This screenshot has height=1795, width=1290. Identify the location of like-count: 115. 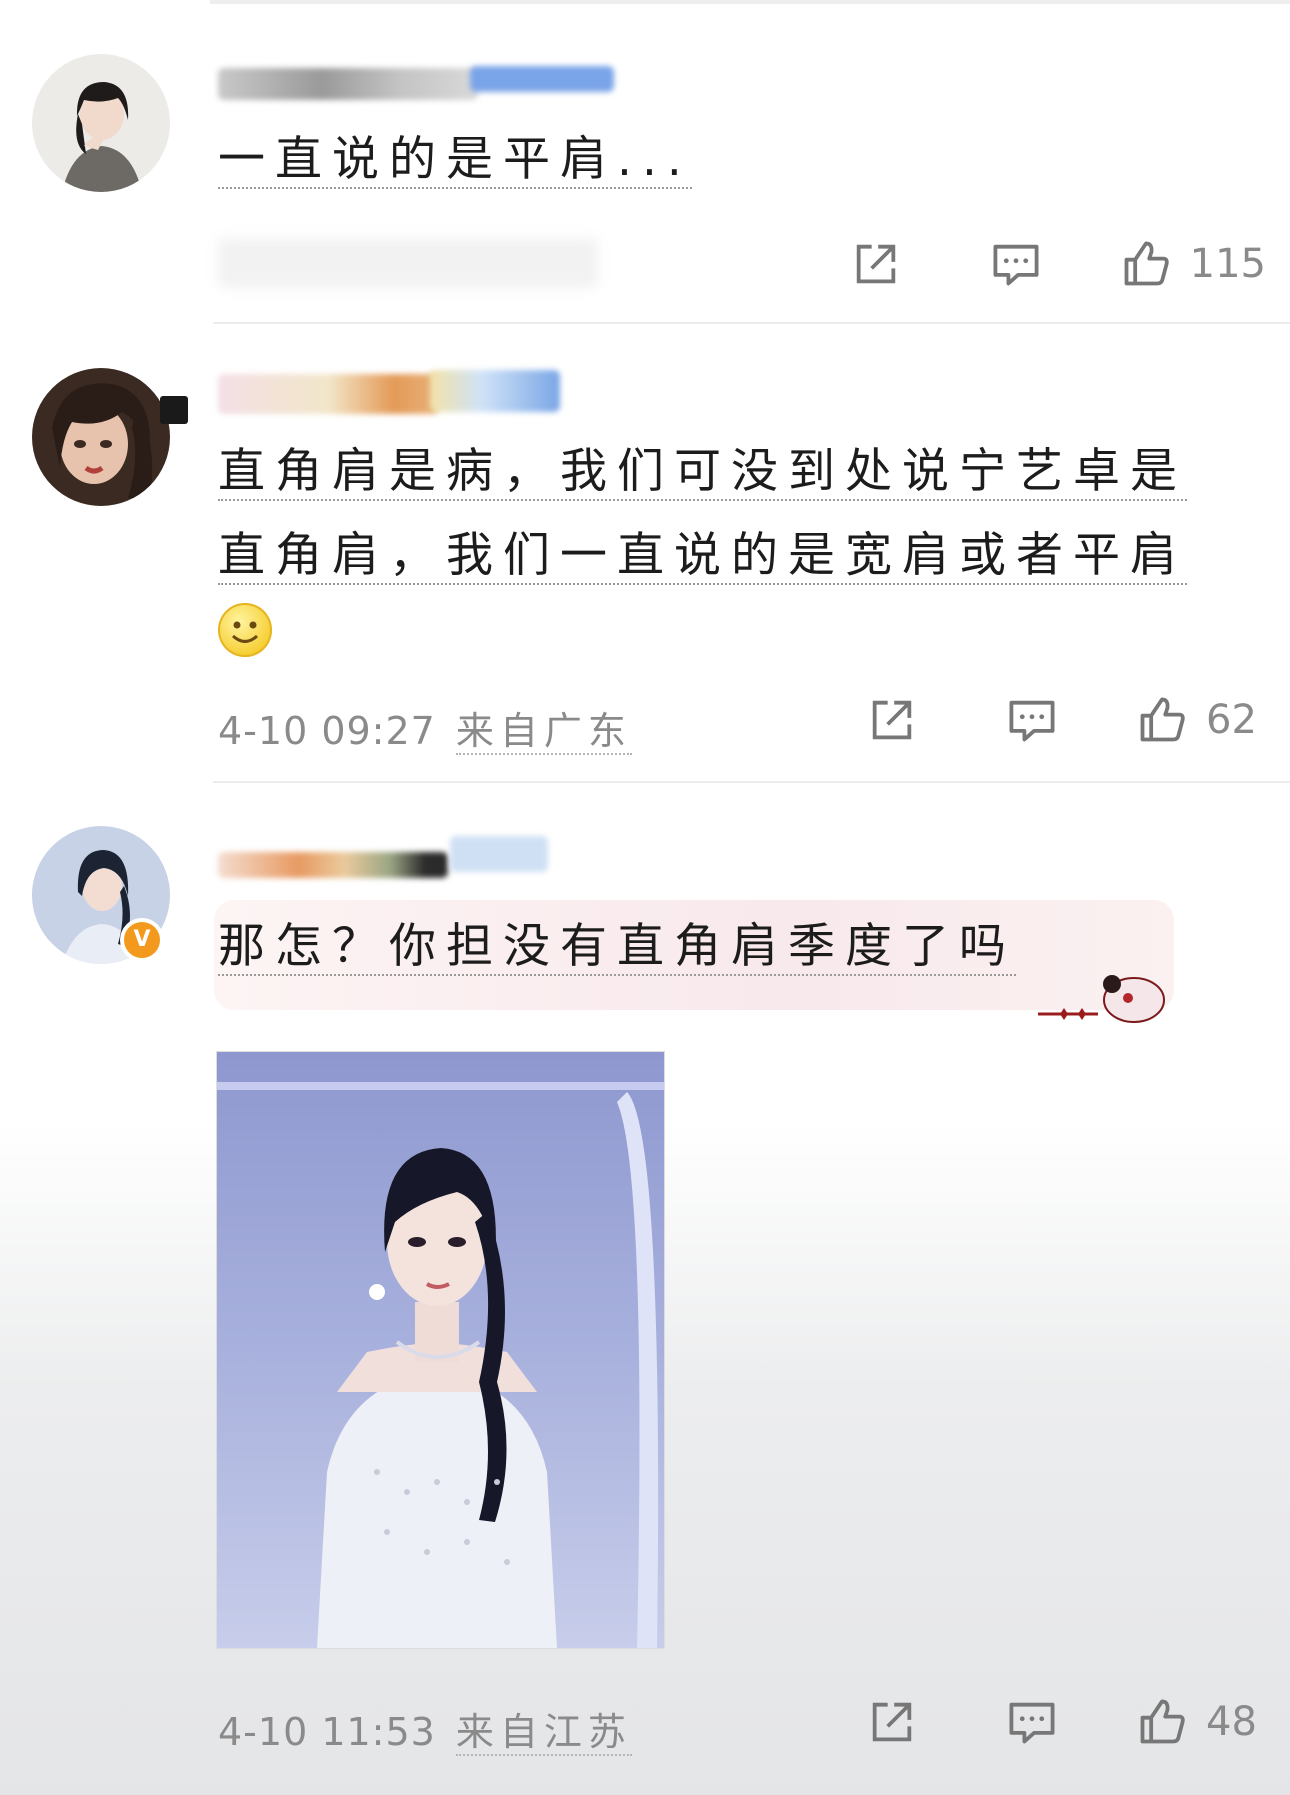
(1227, 264).